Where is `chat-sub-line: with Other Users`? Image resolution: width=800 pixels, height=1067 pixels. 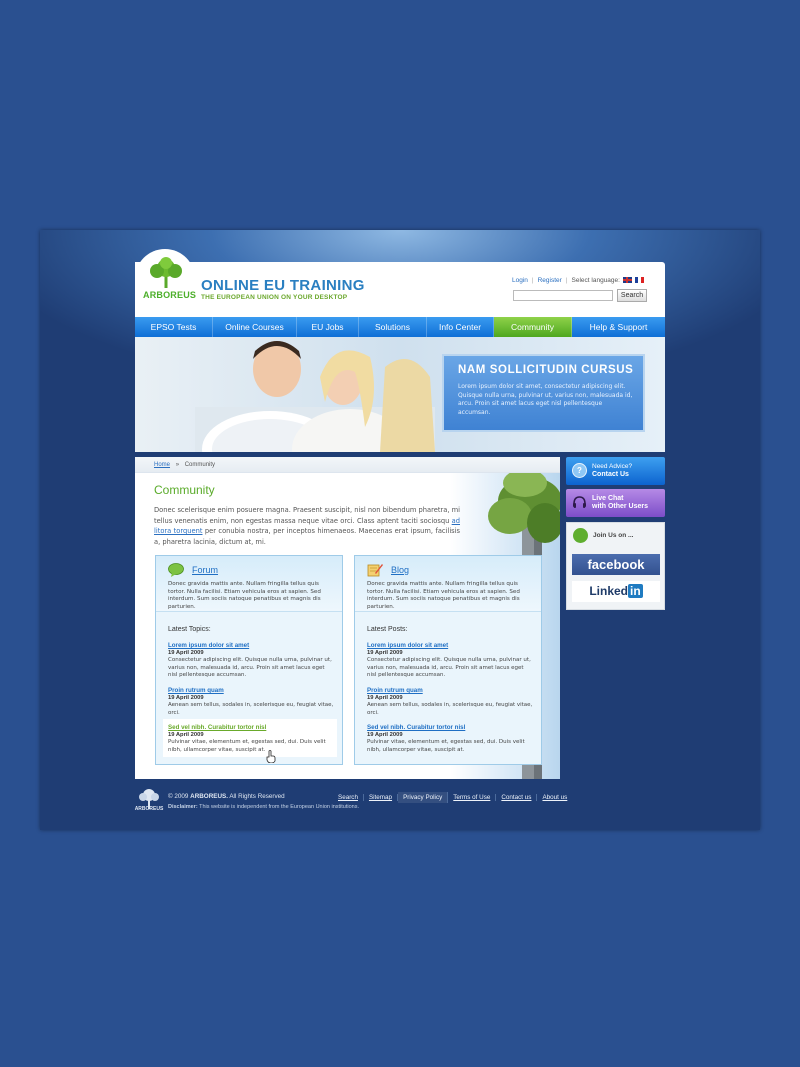
chat-sub-line: with Other Users is located at coordinates (620, 506).